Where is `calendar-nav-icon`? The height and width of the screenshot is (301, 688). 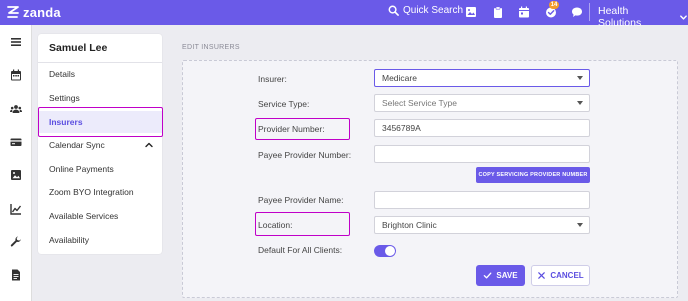 calendar-nav-icon is located at coordinates (16, 75).